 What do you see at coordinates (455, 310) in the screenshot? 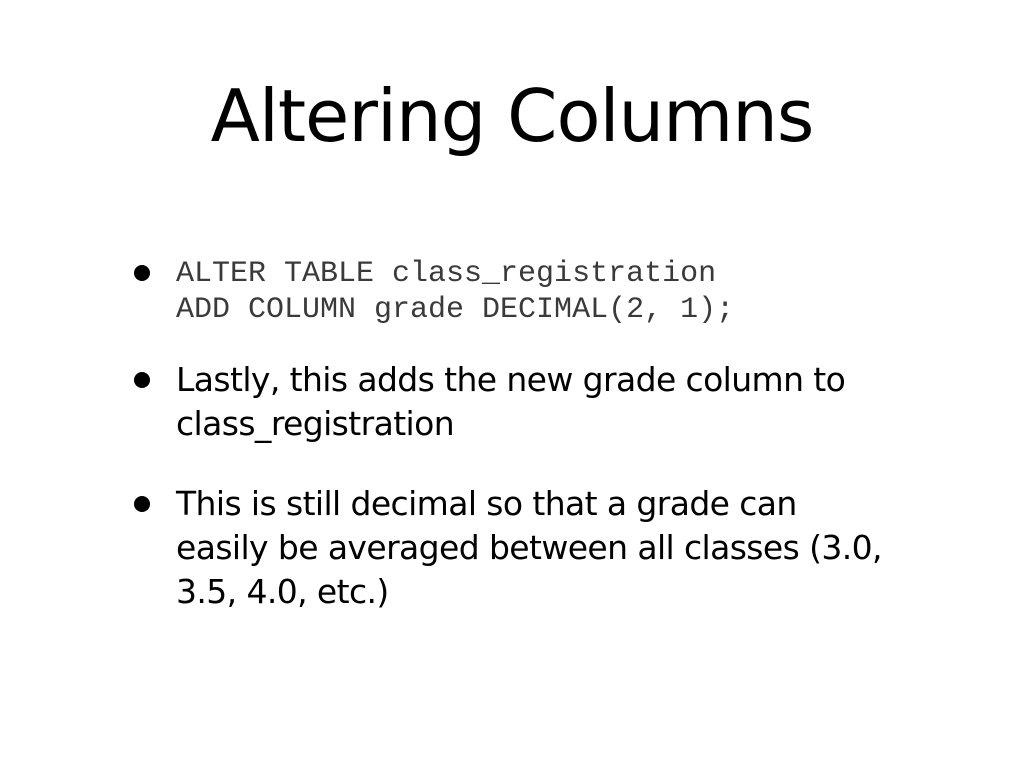
I see `code-line: ADD COLUMN grade DECIMAL(2, 1);` at bounding box center [455, 310].